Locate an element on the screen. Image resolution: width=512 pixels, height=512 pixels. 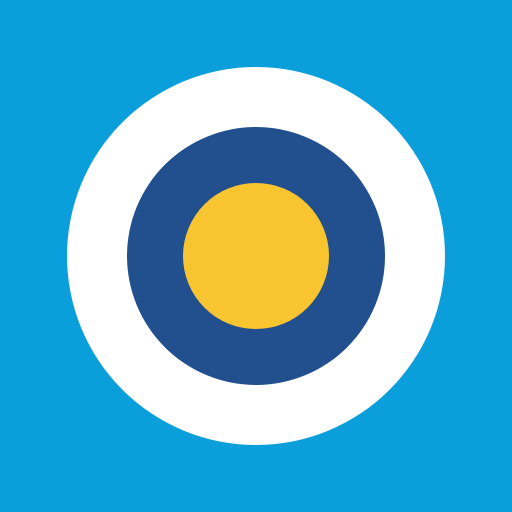
center-yellow-dot is located at coordinates (256, 256).